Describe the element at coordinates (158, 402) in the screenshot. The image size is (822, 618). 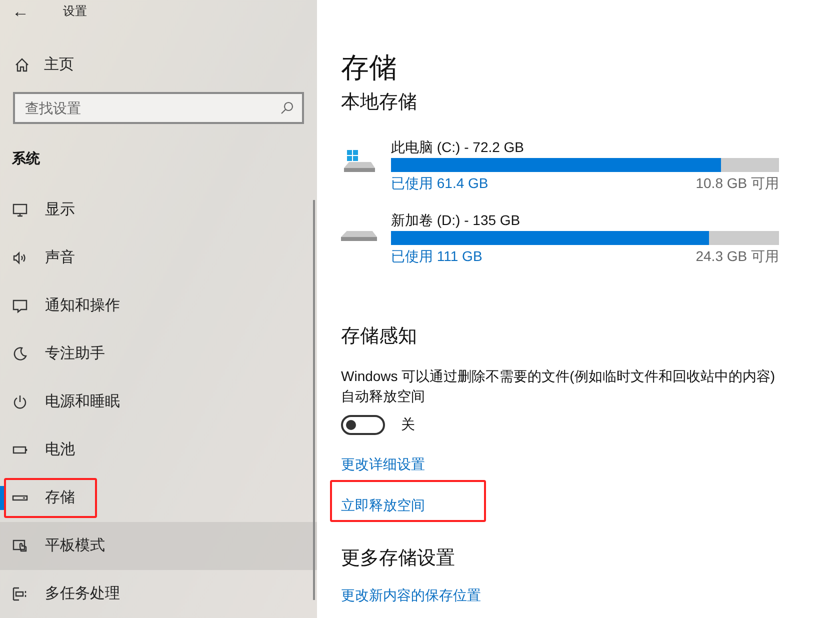
I see `sidebar-item: 电源和睡眠` at that location.